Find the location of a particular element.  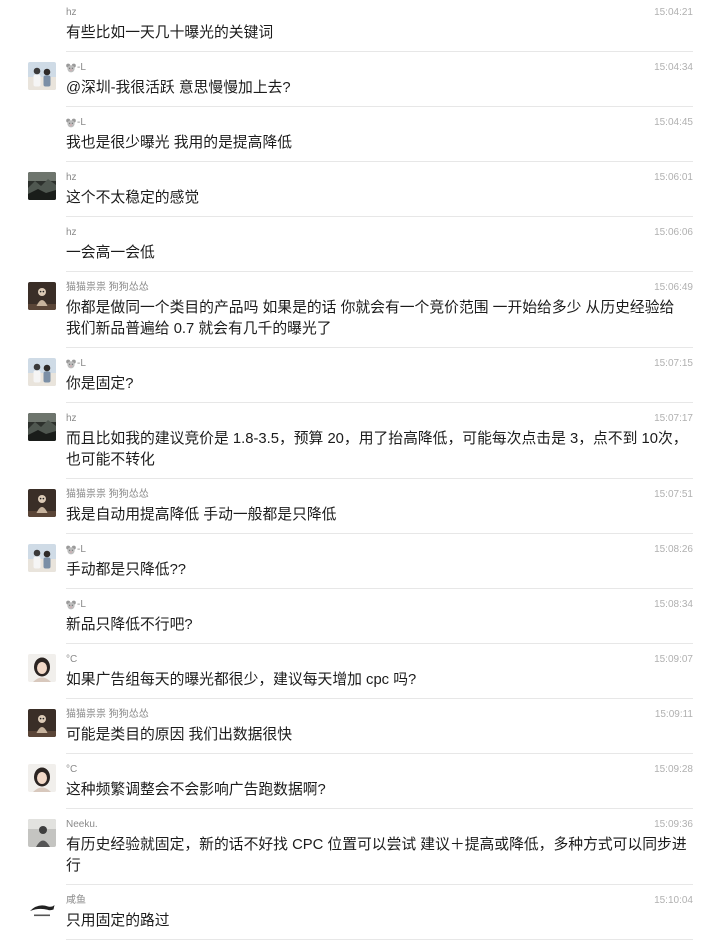

message-line: 只用固定的路过 is located at coordinates (118, 921).